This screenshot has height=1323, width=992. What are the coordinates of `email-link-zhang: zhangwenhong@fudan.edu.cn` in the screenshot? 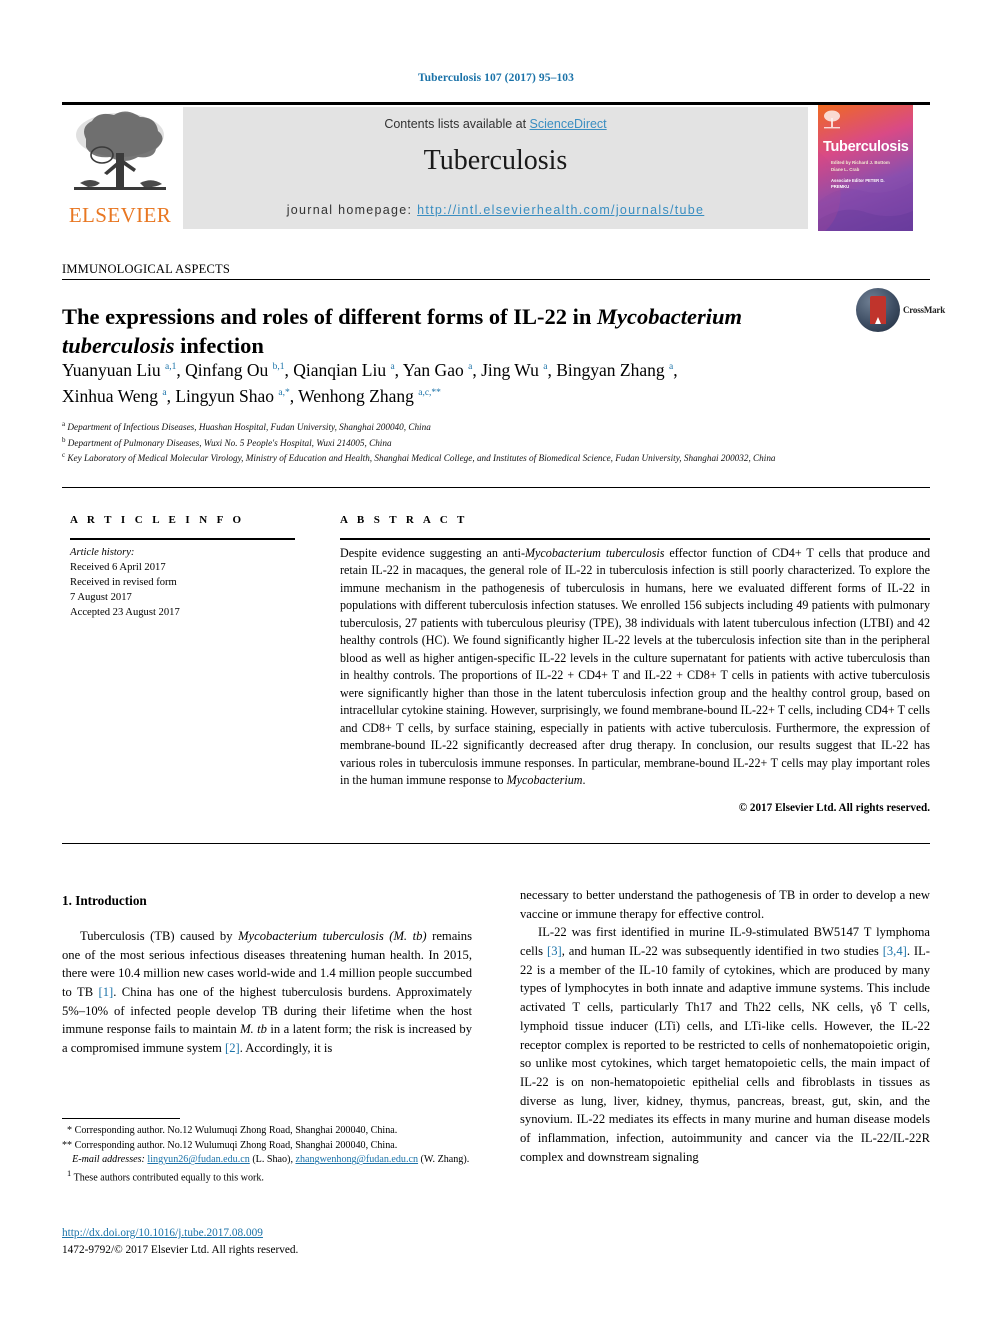 It's located at (357, 1159).